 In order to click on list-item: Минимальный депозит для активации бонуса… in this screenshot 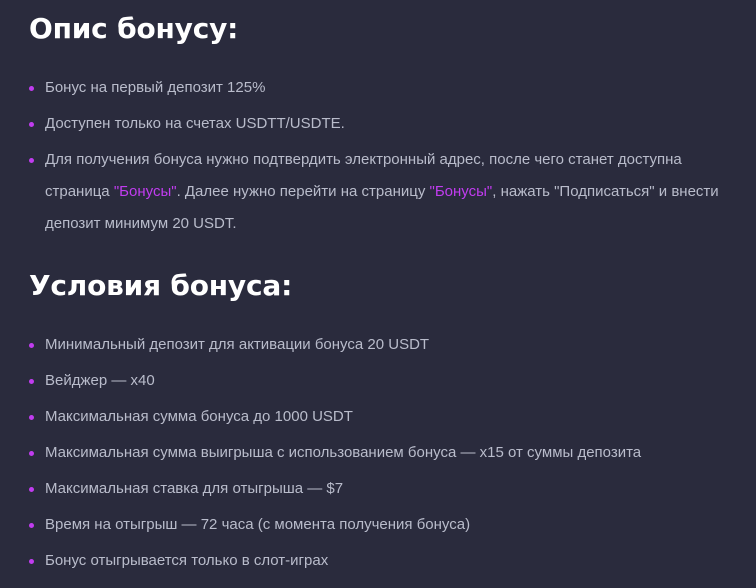, I will do `click(379, 345)`.